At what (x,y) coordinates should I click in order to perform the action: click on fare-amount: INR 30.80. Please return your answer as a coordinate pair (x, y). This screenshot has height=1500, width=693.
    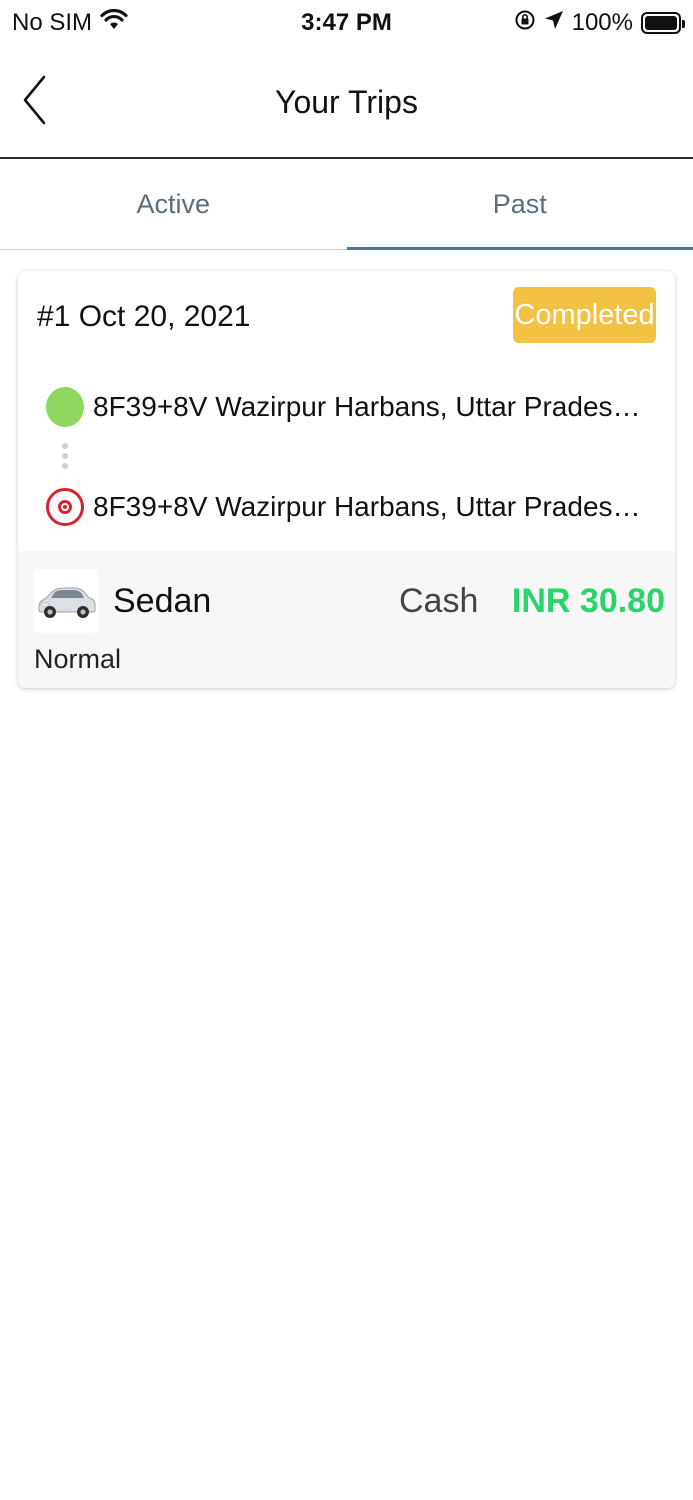
    Looking at the image, I should click on (588, 601).